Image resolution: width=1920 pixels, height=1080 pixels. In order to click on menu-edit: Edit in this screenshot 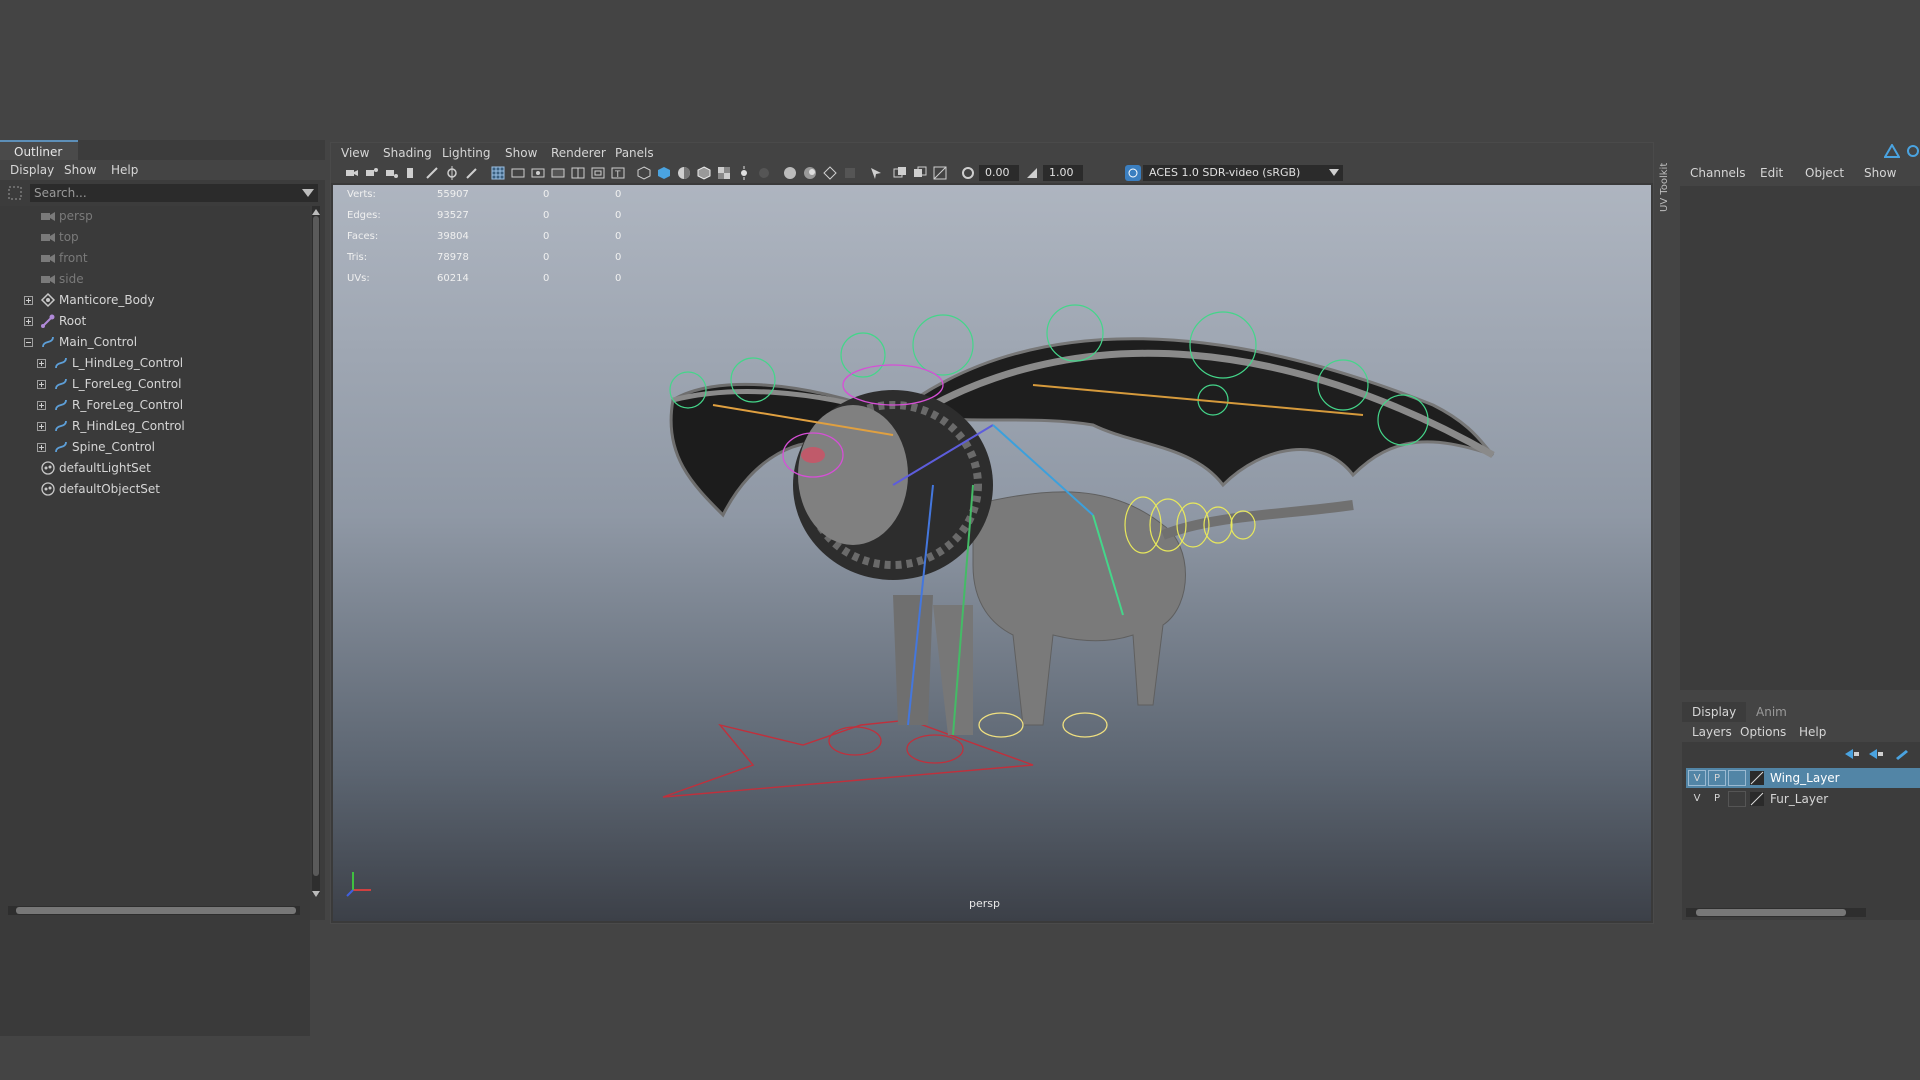, I will do `click(1771, 173)`.